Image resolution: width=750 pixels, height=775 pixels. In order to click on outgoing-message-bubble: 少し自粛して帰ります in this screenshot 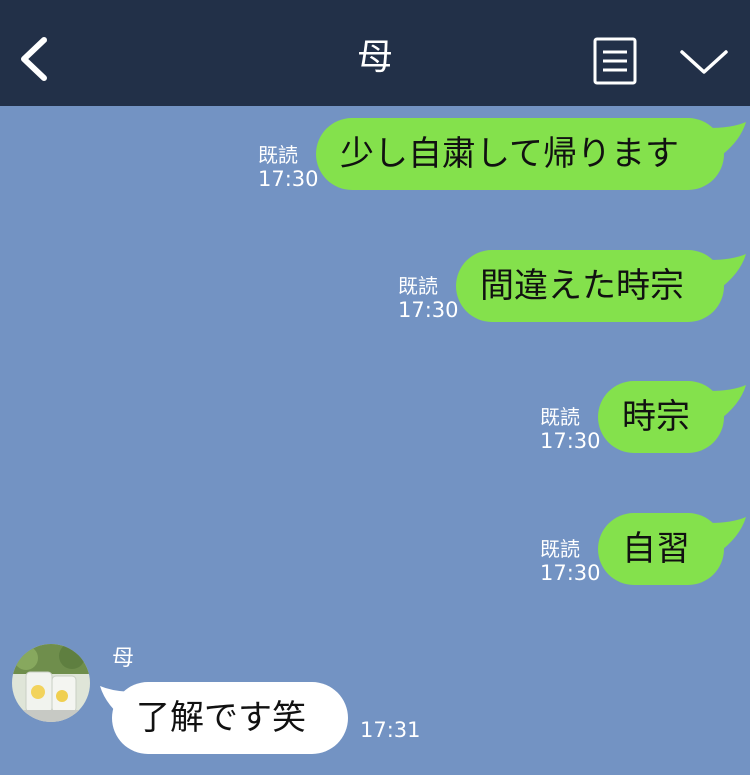, I will do `click(520, 154)`.